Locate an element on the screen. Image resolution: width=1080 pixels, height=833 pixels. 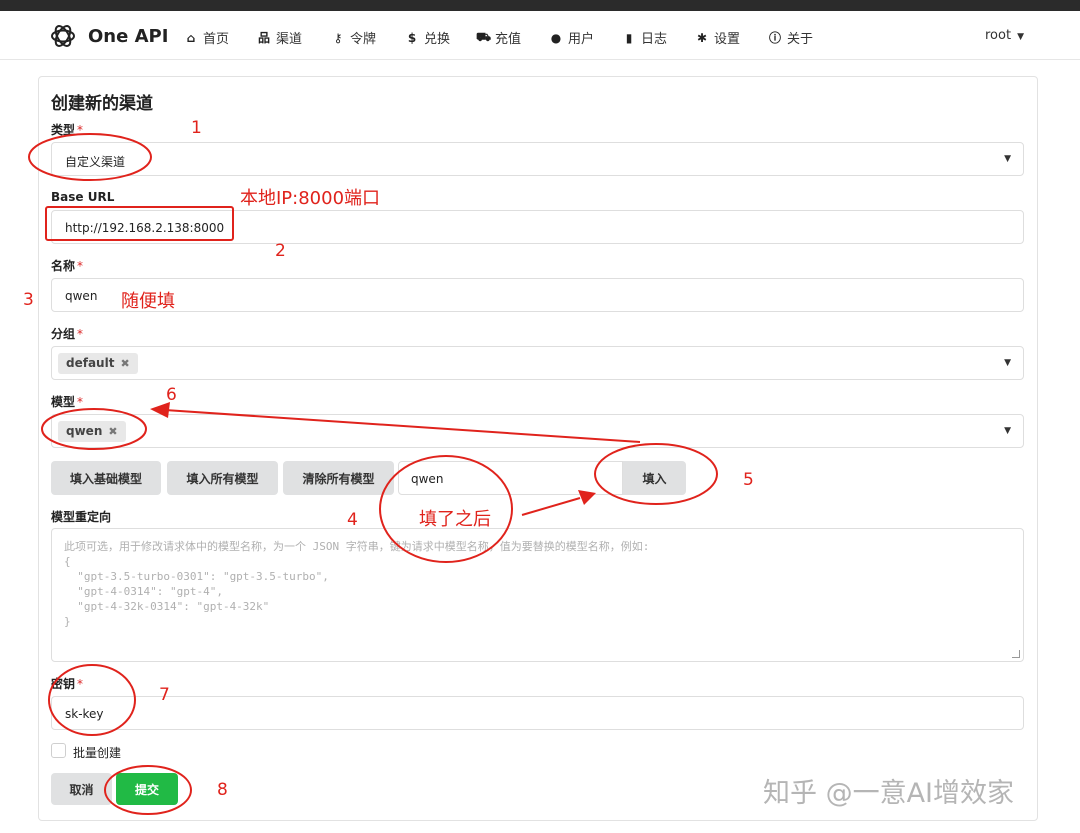
nav-item-settings: ✱ 设置 is located at coordinates (718, 38).